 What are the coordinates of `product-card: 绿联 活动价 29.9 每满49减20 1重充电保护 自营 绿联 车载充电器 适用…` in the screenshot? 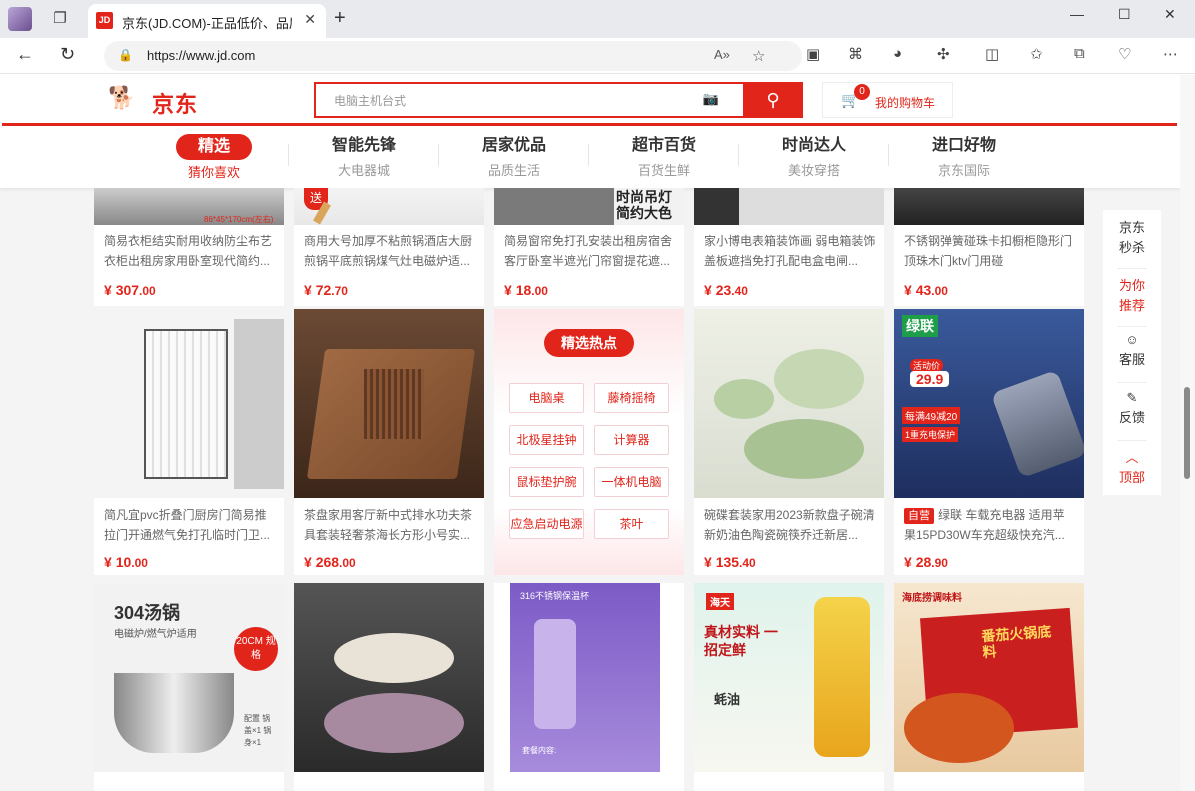 It's located at (989, 442).